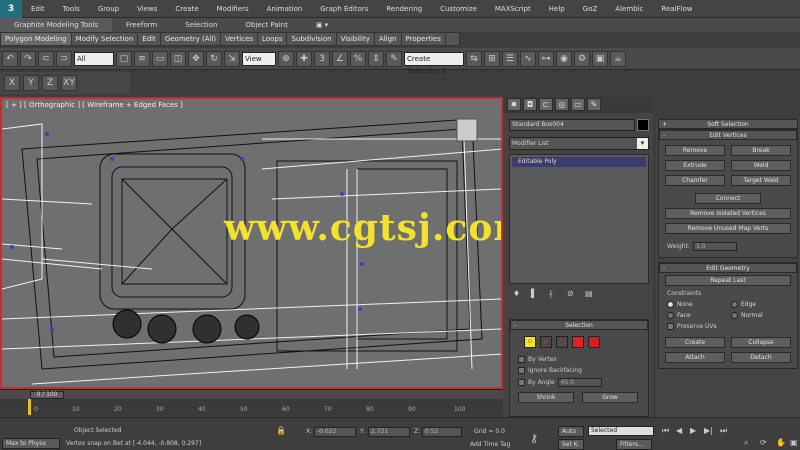 The image size is (800, 450). What do you see at coordinates (214, 58) in the screenshot?
I see `rotate-icon: ↻` at bounding box center [214, 58].